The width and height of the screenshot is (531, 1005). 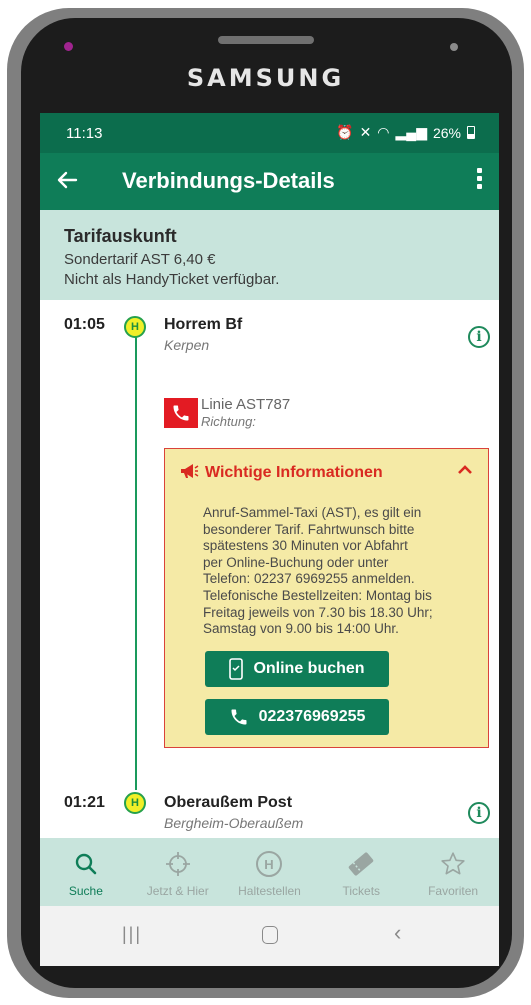 What do you see at coordinates (312, 512) in the screenshot?
I see `info-text-line: Anruf-Sammel-Taxi (AST), es gilt ein` at bounding box center [312, 512].